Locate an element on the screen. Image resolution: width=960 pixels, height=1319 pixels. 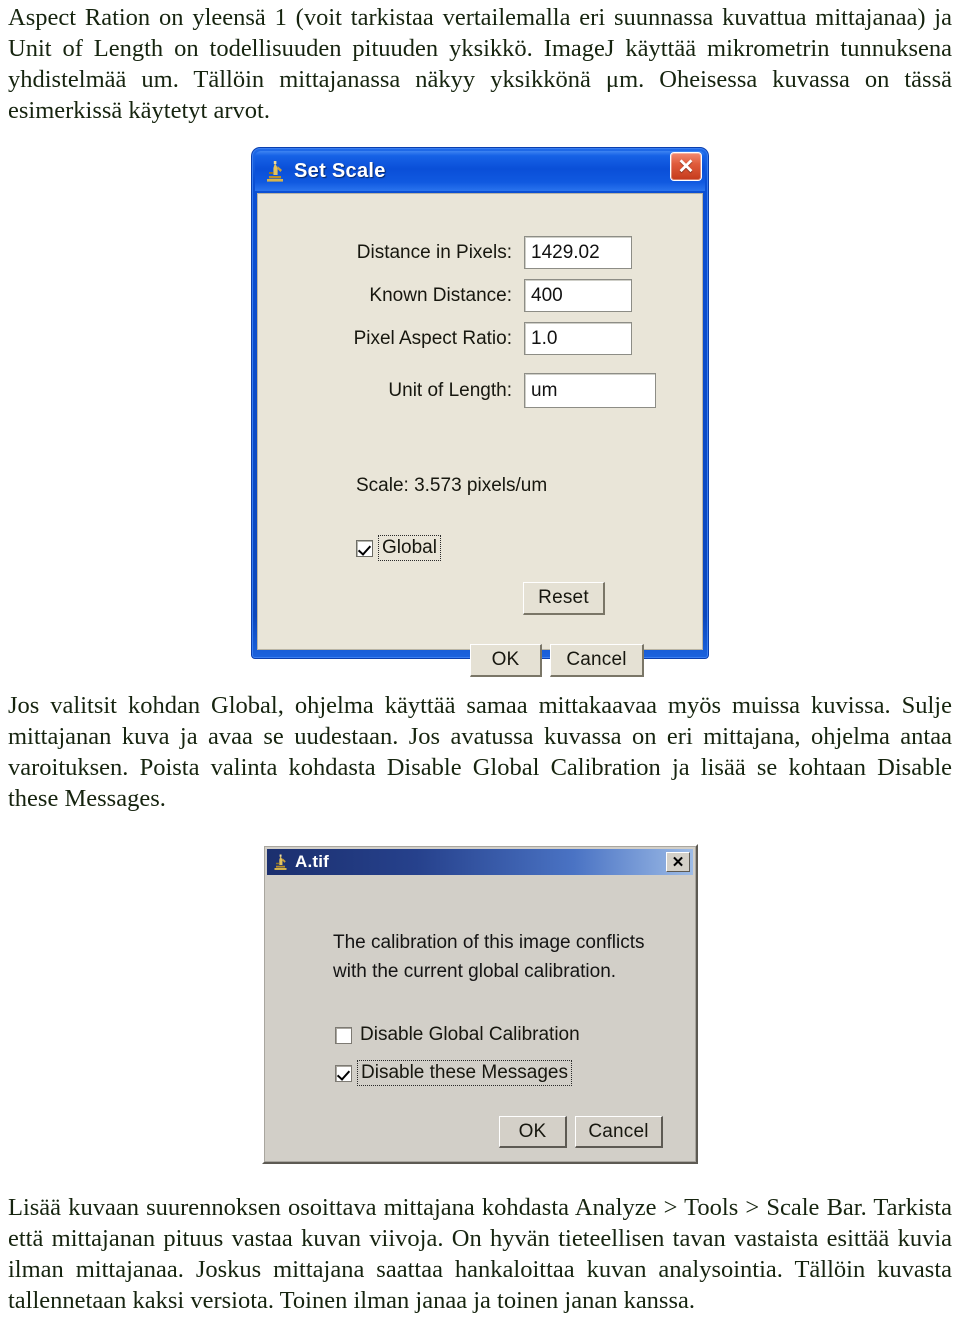
atif-titlebar: A.tif ✕ is located at coordinates (480, 862).